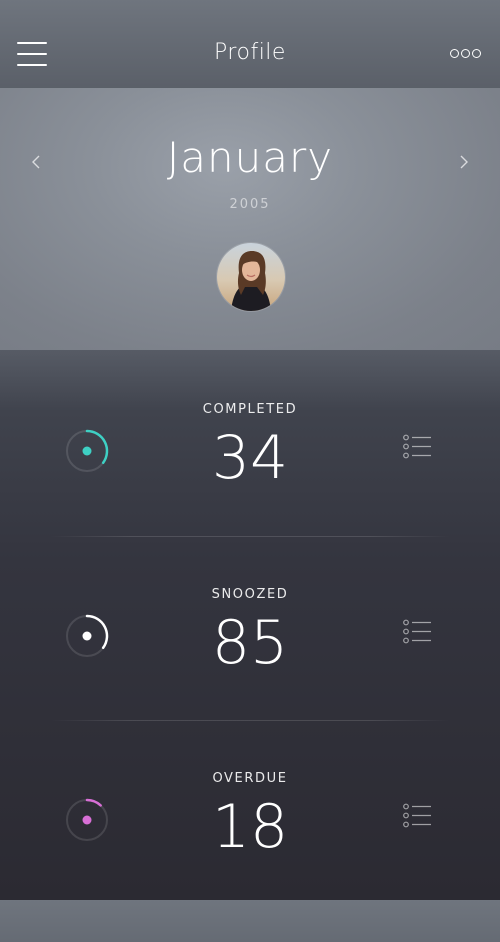 This screenshot has width=500, height=942. Describe the element at coordinates (250, 52) in the screenshot. I see `page-title: Profile` at that location.